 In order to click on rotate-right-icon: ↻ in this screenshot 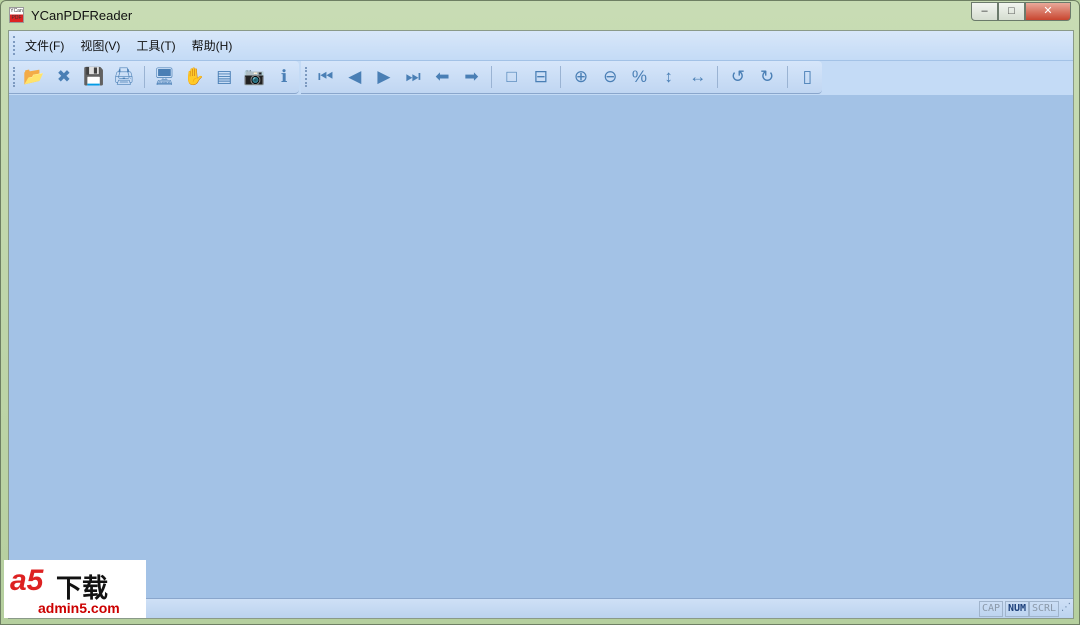, I will do `click(767, 77)`.